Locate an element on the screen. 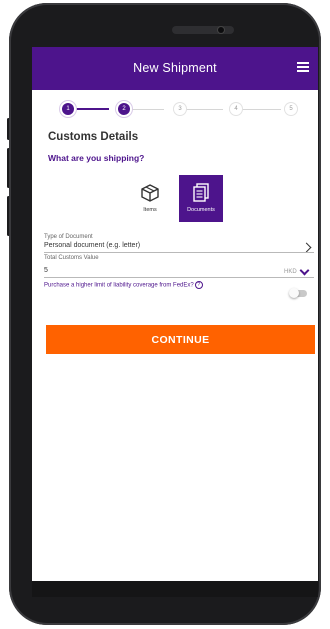 The height and width of the screenshot is (629, 330). liability-toggle is located at coordinates (298, 293).